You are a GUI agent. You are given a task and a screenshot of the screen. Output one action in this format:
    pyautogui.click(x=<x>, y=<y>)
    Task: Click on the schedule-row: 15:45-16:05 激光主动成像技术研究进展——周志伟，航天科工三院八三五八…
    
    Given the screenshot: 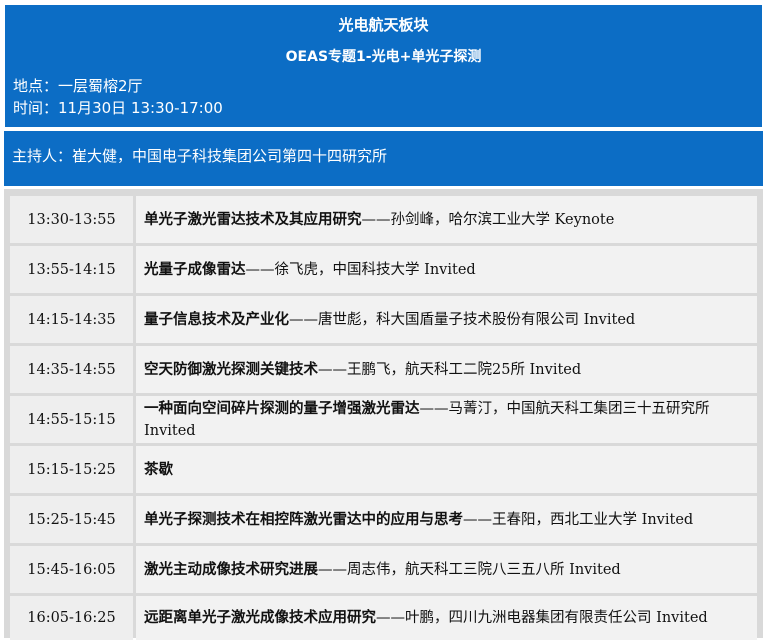 What is the action you would take?
    pyautogui.click(x=383, y=569)
    